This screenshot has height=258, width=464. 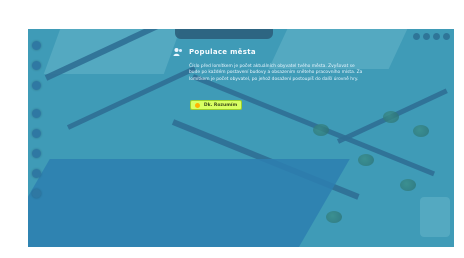 I want to click on coin-icon, so click(x=197, y=105).